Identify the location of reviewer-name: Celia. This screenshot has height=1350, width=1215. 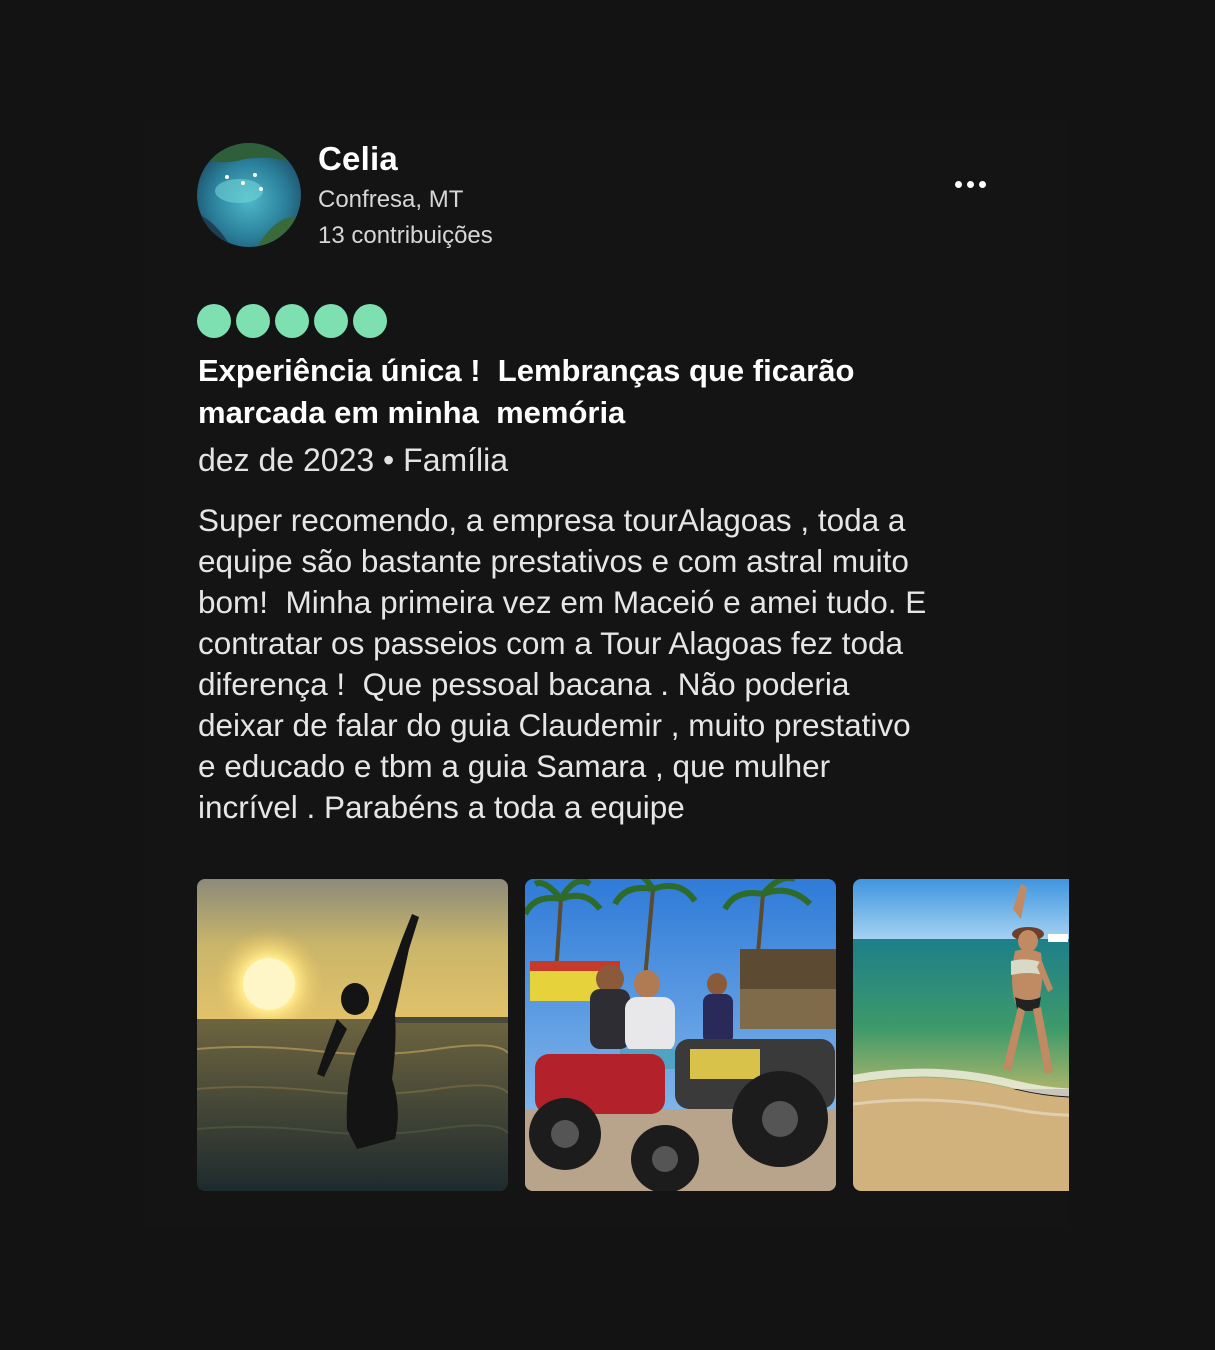
(358, 159).